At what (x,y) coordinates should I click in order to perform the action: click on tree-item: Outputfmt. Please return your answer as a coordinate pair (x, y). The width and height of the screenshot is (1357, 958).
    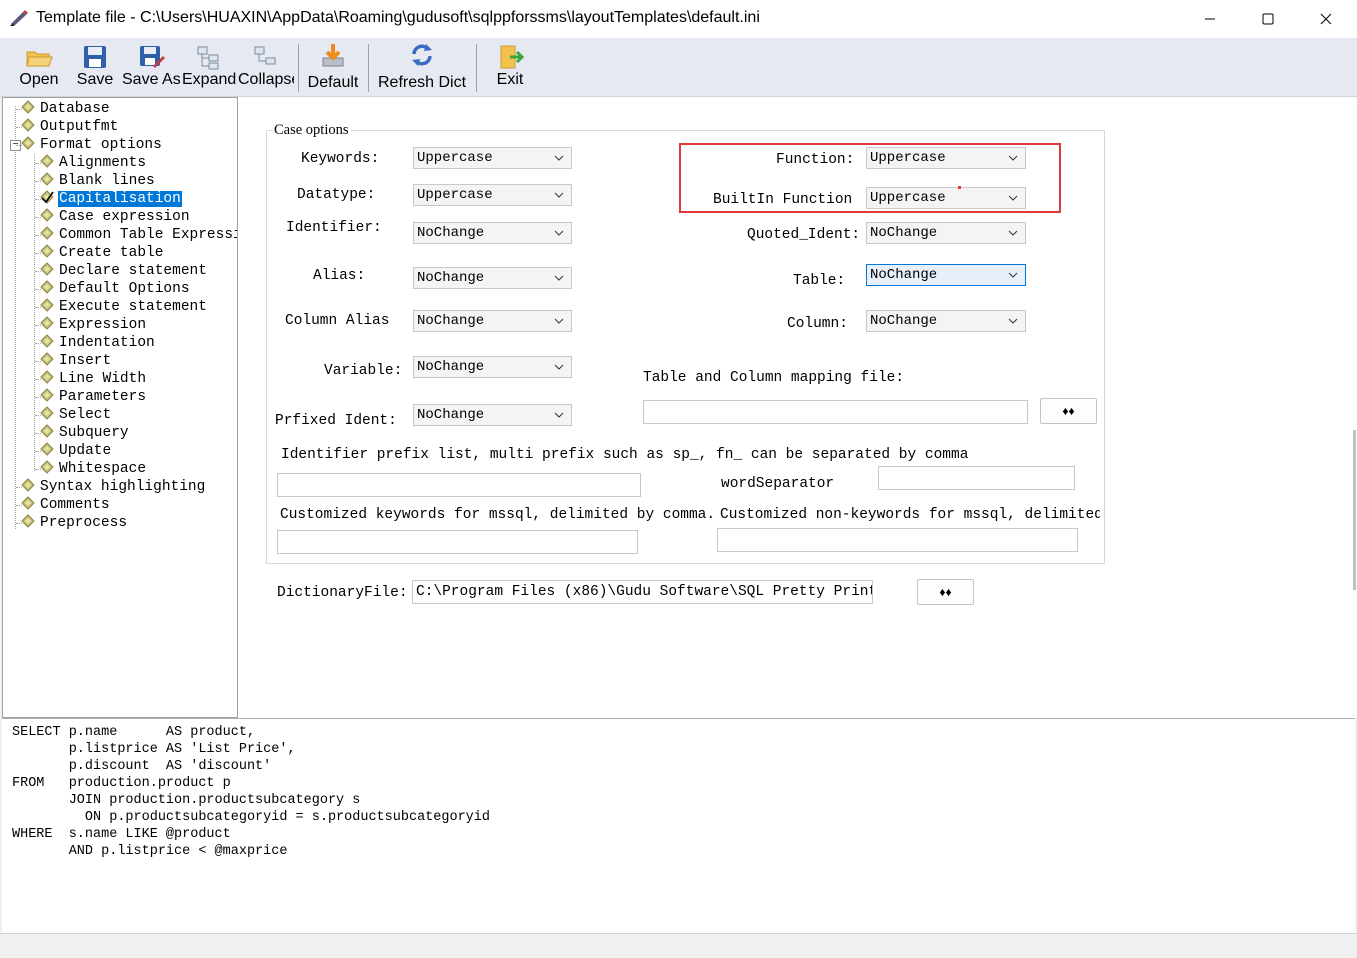
    Looking at the image, I should click on (70, 127).